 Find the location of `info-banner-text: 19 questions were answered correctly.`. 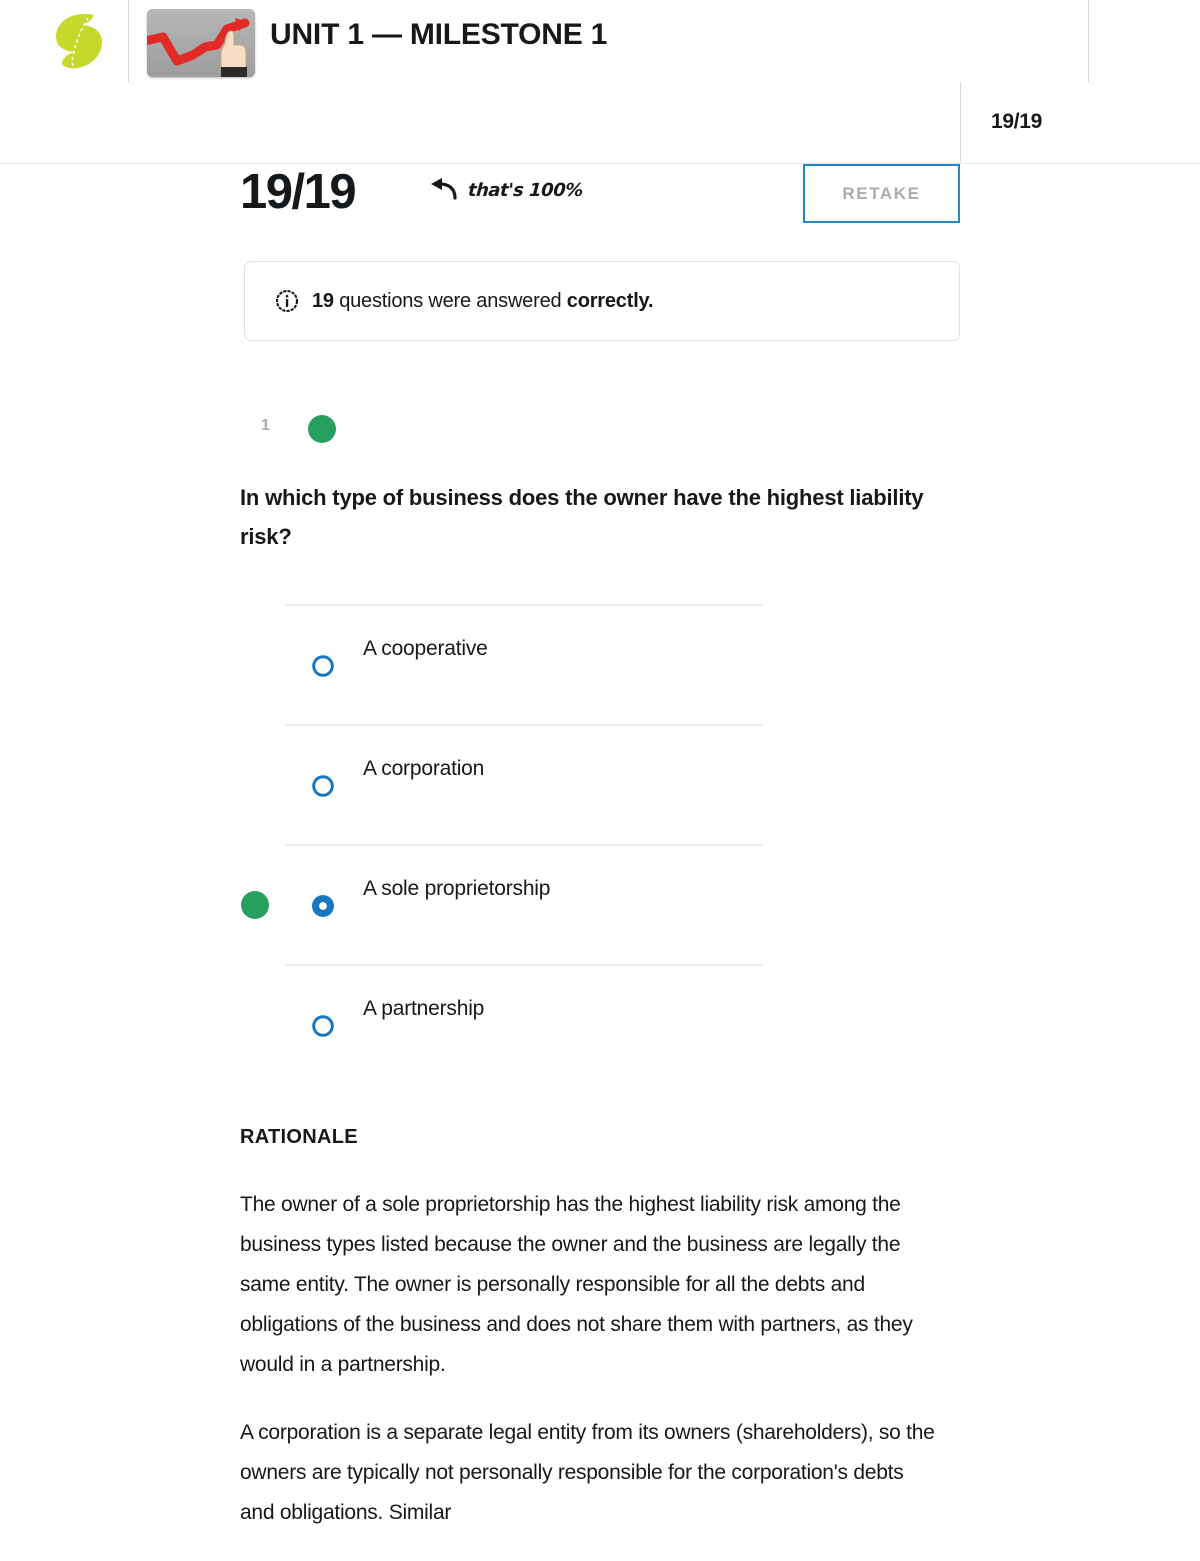

info-banner-text: 19 questions were answered correctly. is located at coordinates (483, 301).